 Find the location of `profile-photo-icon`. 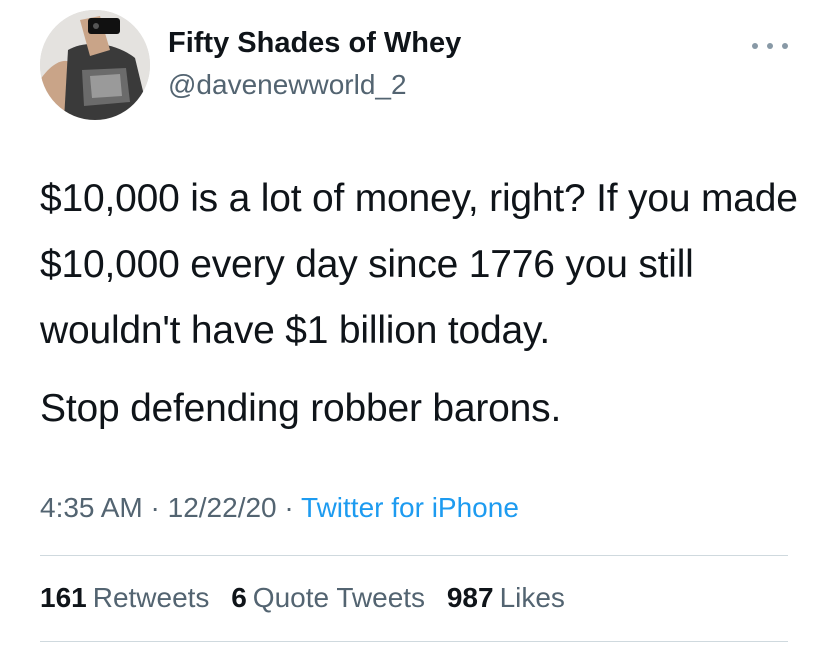

profile-photo-icon is located at coordinates (95, 65).